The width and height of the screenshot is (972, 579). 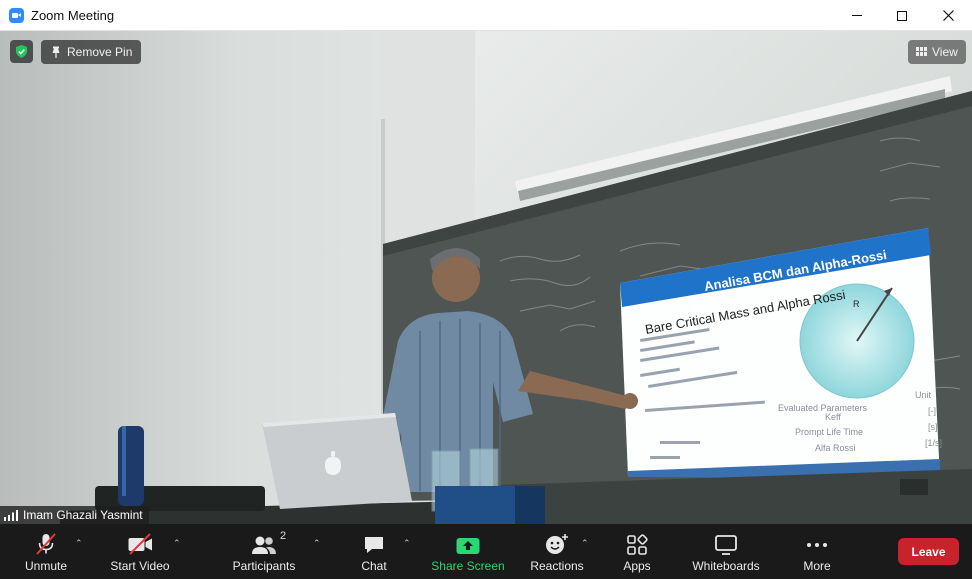 I want to click on view-button: View, so click(x=937, y=52).